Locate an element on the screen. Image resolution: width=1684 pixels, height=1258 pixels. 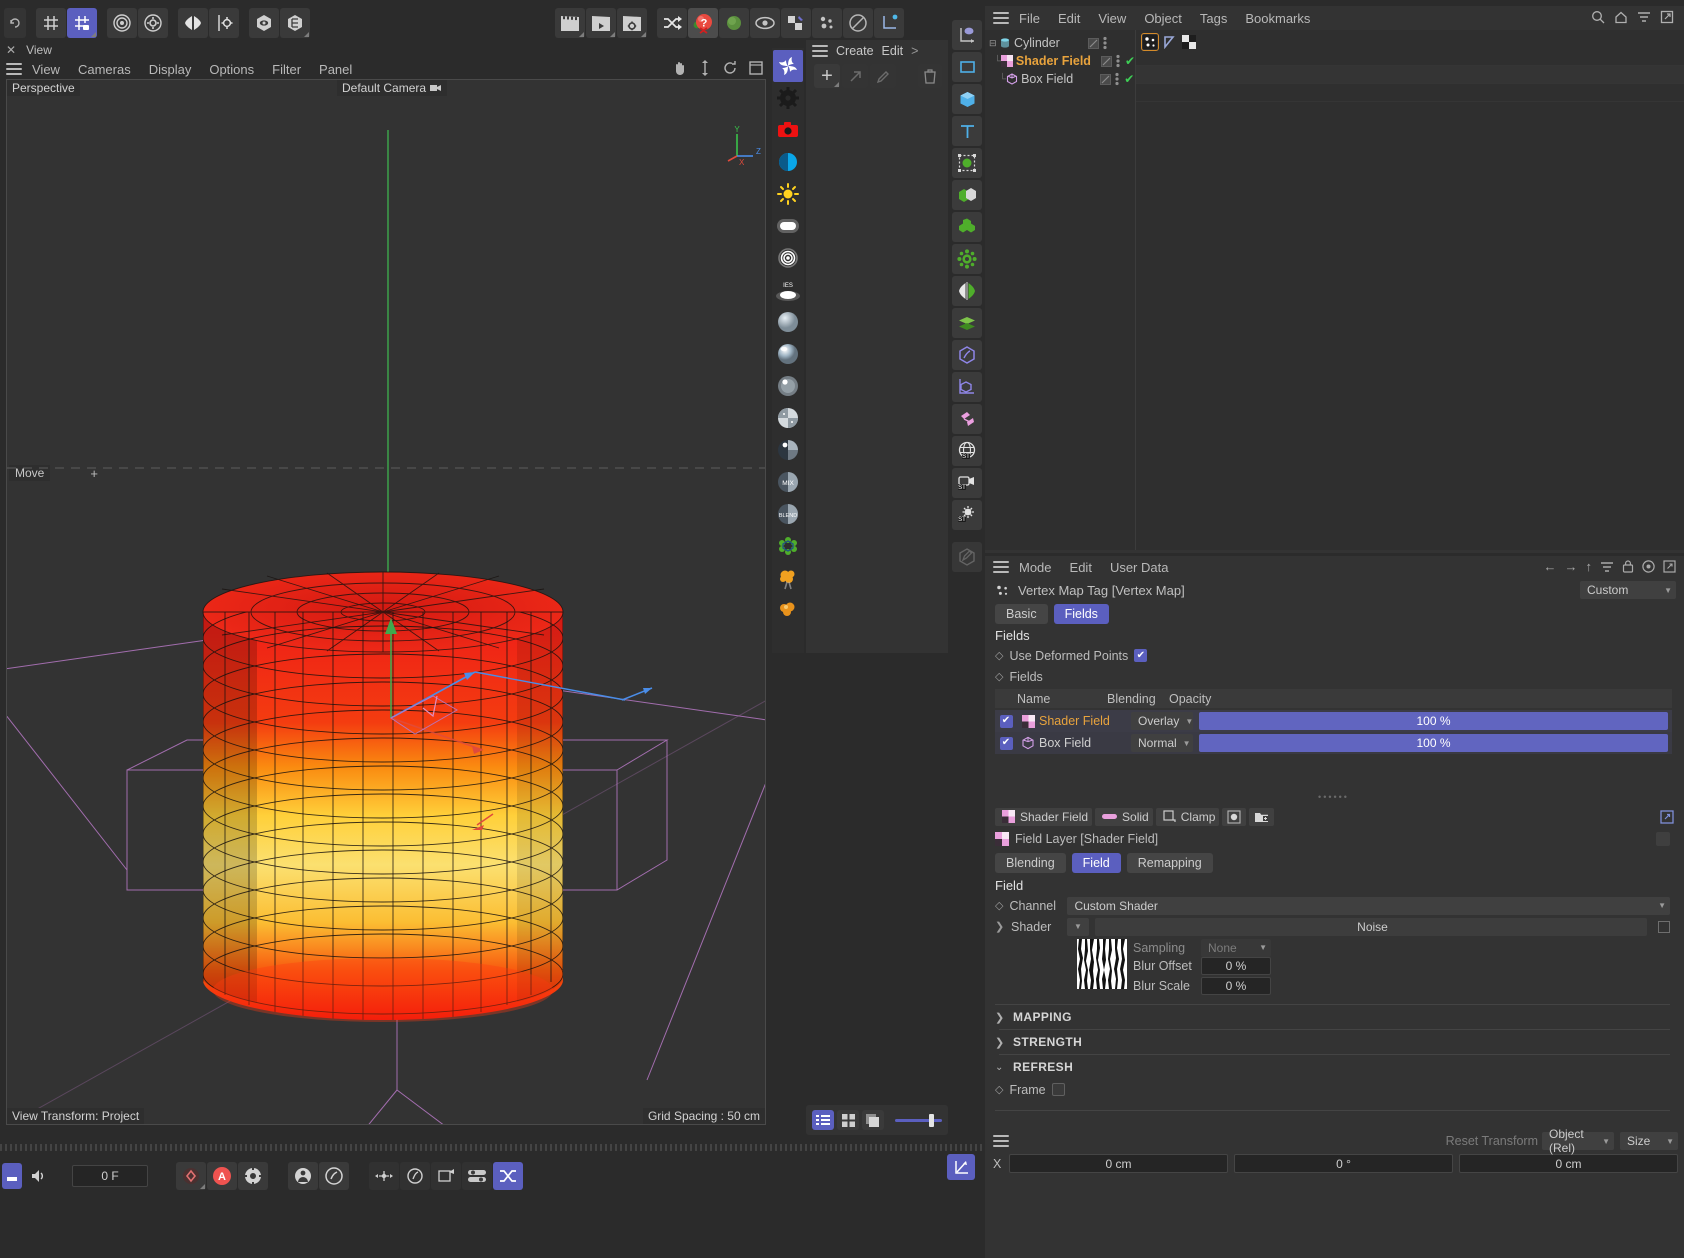
axis-gizmo-icon is located at coordinates (961, 1167).